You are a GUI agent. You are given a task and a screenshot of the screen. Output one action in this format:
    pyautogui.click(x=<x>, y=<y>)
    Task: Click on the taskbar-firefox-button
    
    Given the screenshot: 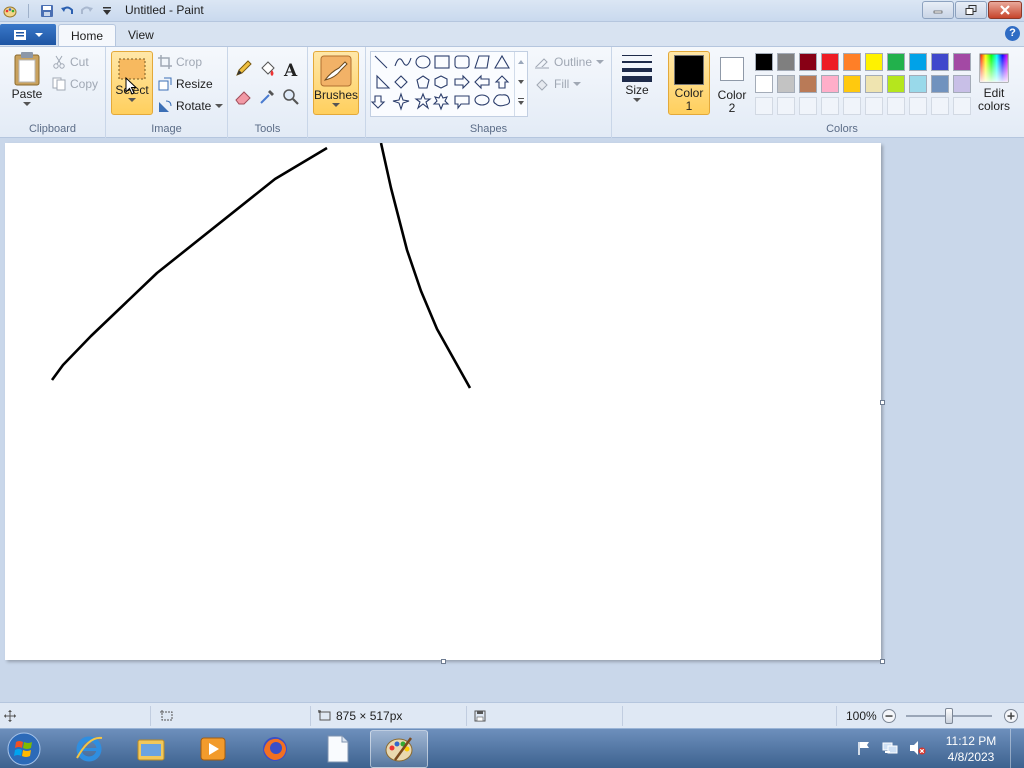 What is the action you would take?
    pyautogui.click(x=275, y=749)
    